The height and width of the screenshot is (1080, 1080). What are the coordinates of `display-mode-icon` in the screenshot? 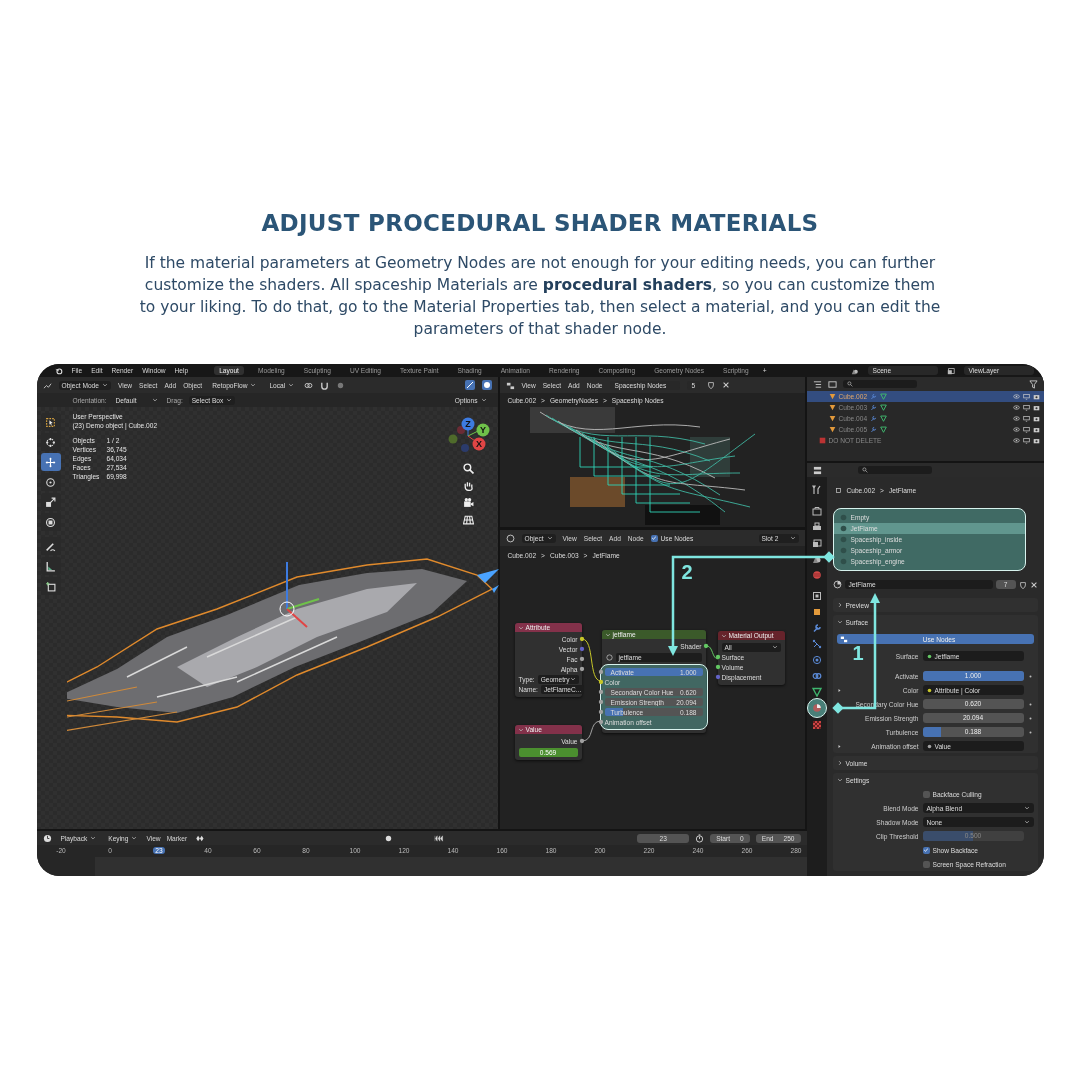 It's located at (832, 384).